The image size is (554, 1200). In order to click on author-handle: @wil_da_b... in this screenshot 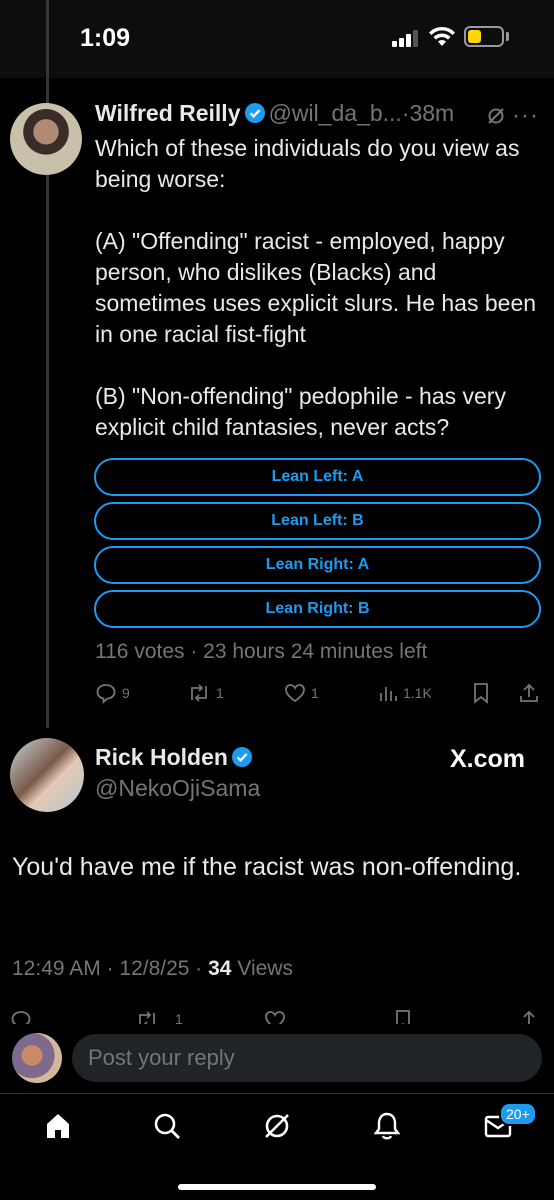, I will do `click(335, 113)`.